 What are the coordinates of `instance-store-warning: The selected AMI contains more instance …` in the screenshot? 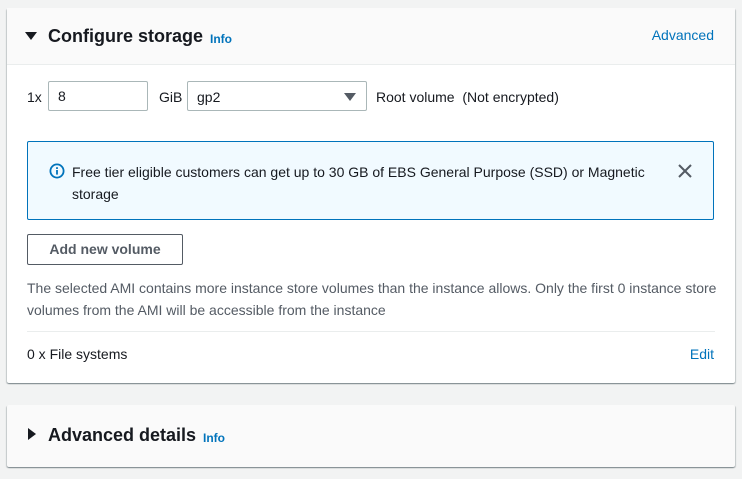 It's located at (372, 299).